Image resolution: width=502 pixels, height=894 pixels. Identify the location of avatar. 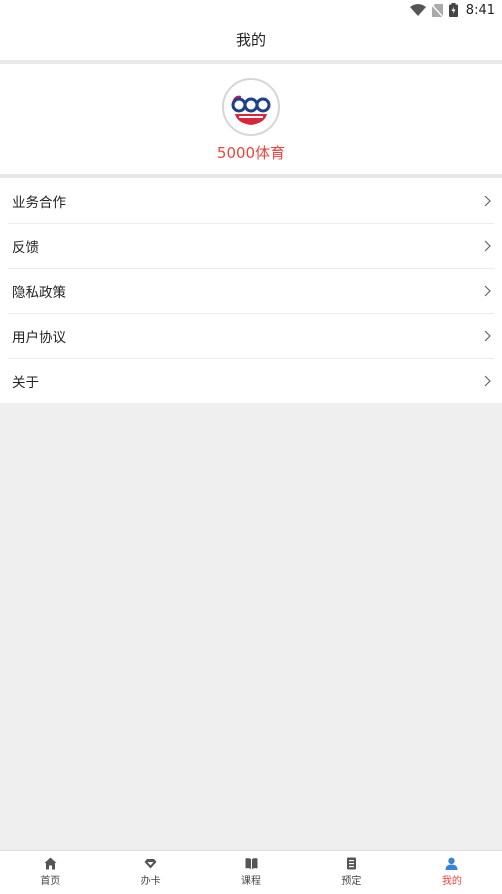
(251, 107).